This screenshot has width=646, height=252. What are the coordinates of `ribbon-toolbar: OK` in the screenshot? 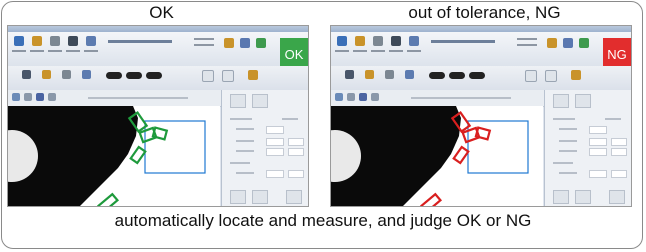 It's located at (158, 52).